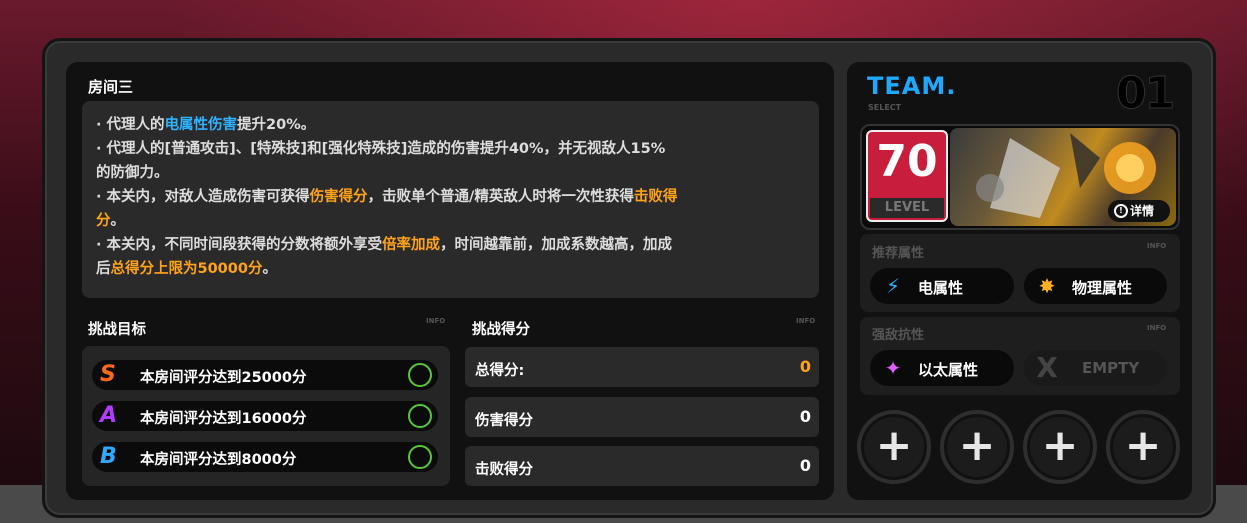 The height and width of the screenshot is (523, 1247). Describe the element at coordinates (223, 378) in the screenshot. I see `goal-text: 本房间评分达到25000分` at that location.